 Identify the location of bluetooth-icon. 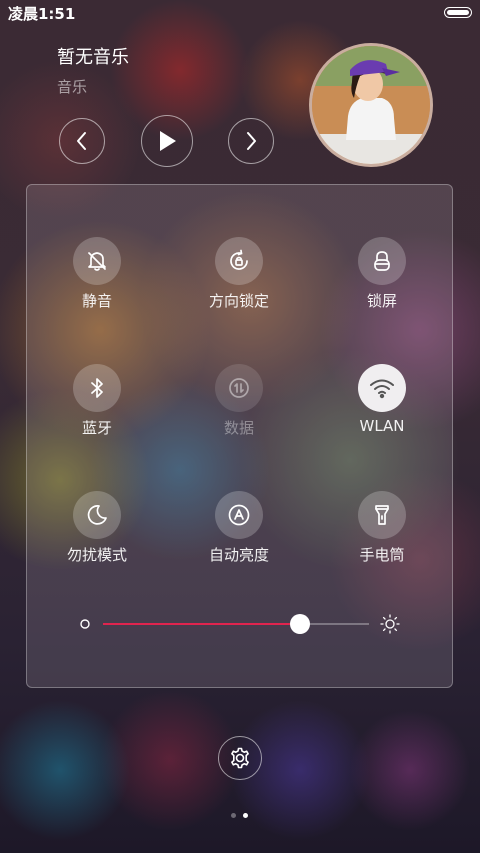
(97, 388).